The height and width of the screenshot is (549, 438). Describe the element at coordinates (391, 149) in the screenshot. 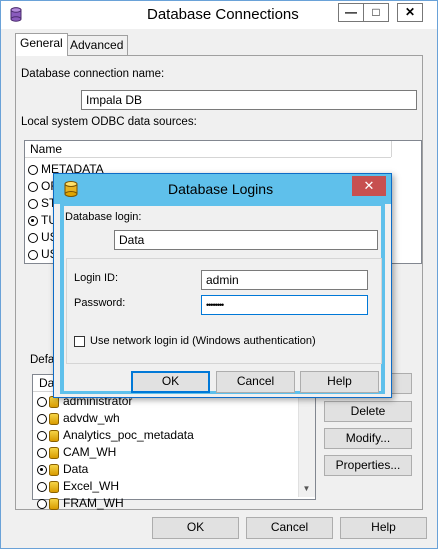

I see `header-divider` at that location.